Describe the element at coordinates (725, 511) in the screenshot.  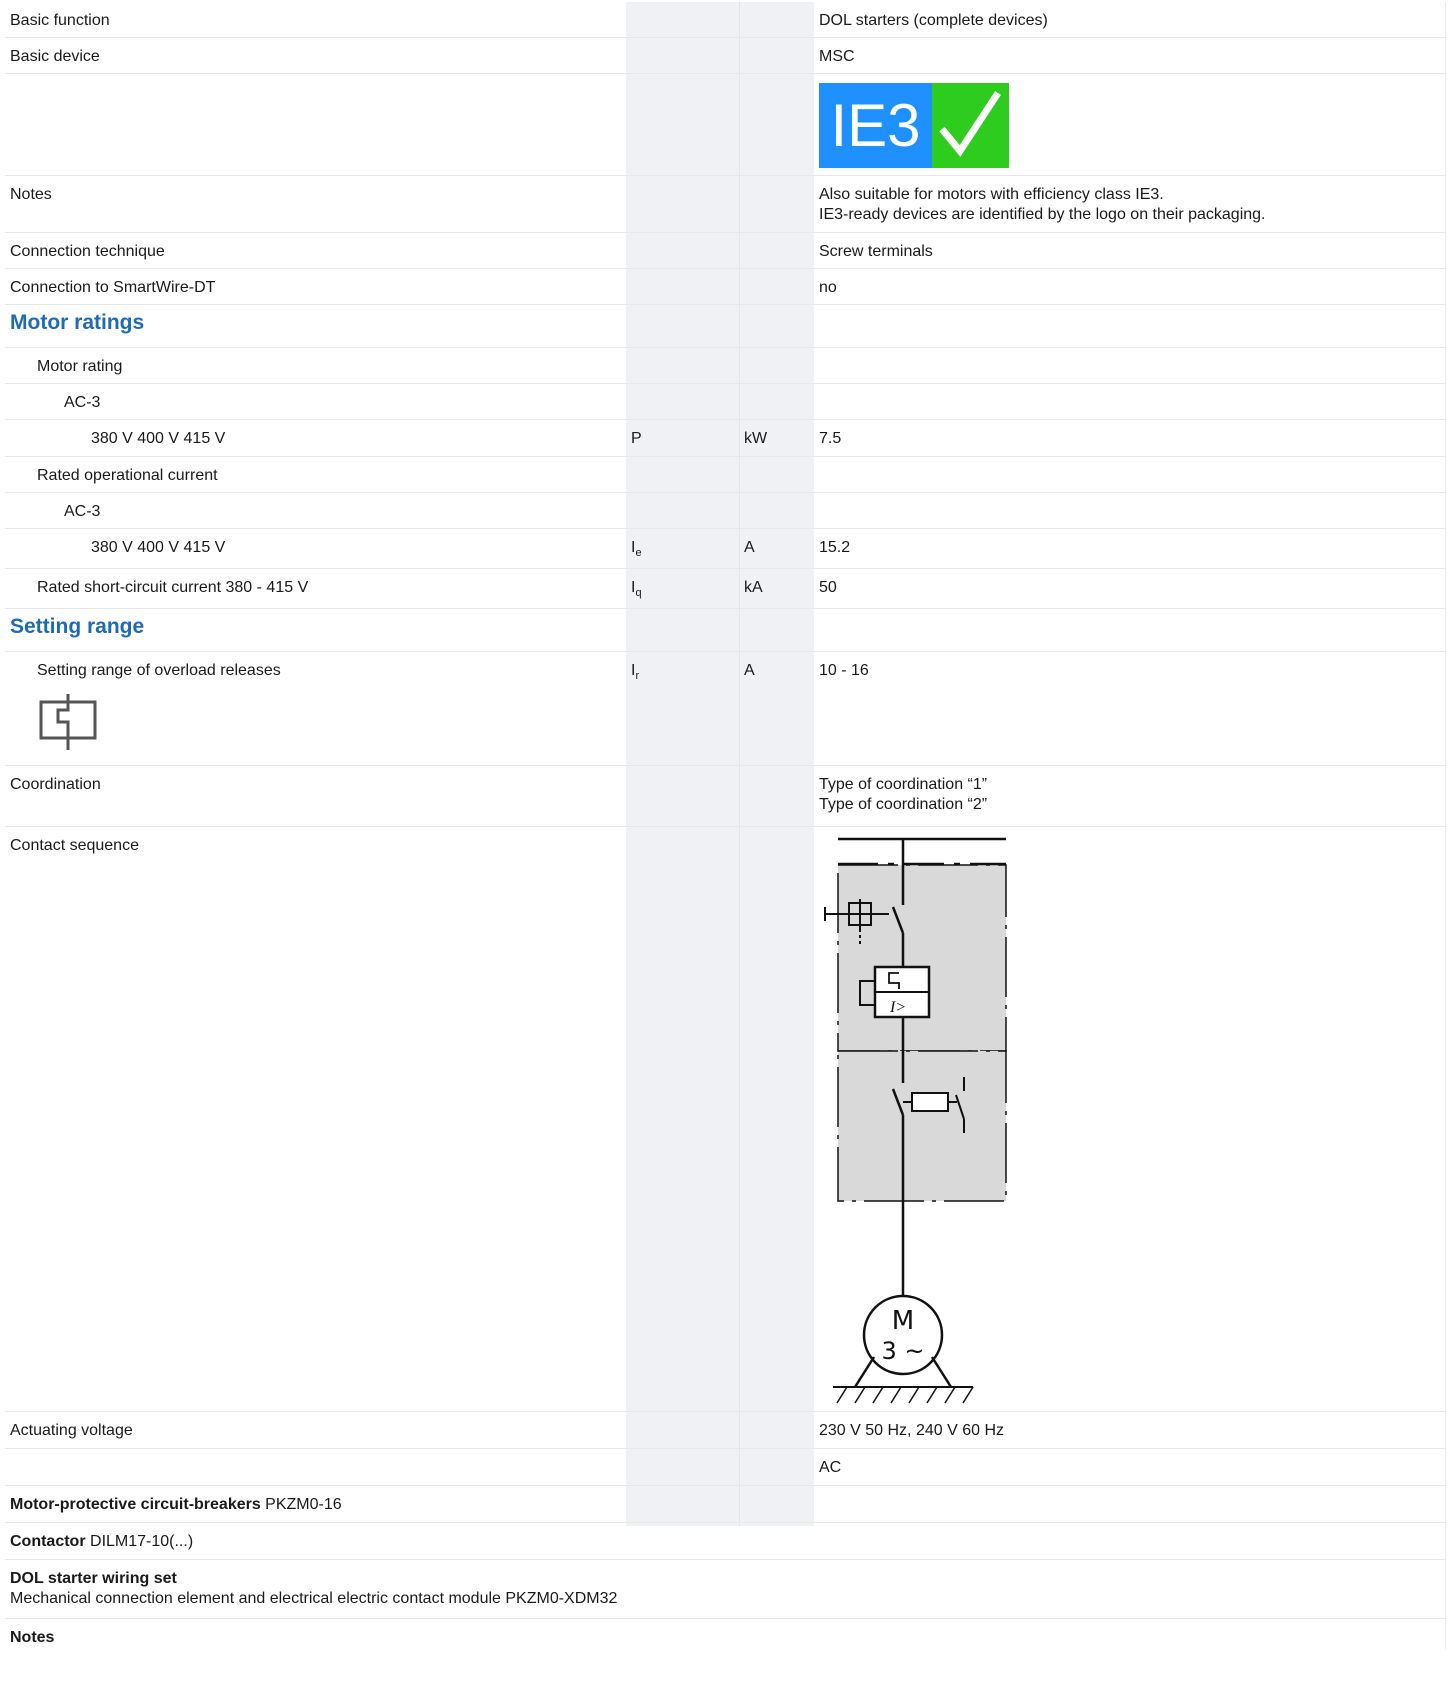
I see `row-ac3-current: AC-3` at that location.